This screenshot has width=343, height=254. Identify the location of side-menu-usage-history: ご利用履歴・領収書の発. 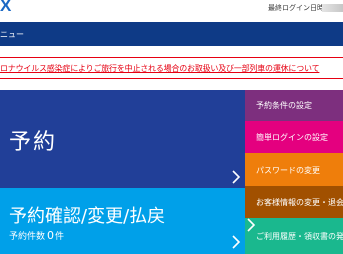
(294, 236).